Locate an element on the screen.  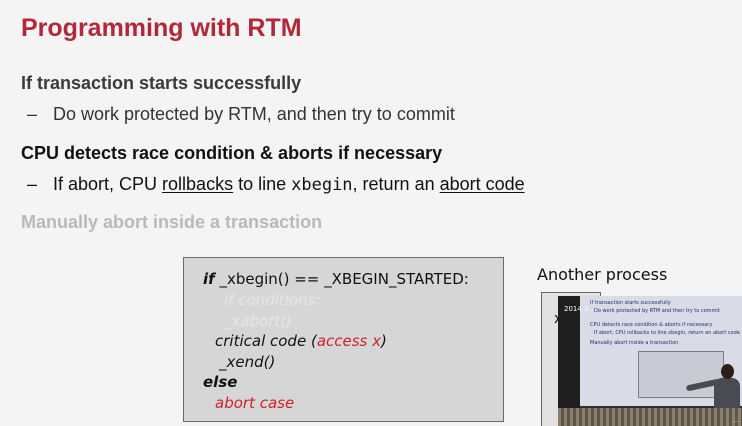
code-line-else: else is located at coordinates (220, 382).